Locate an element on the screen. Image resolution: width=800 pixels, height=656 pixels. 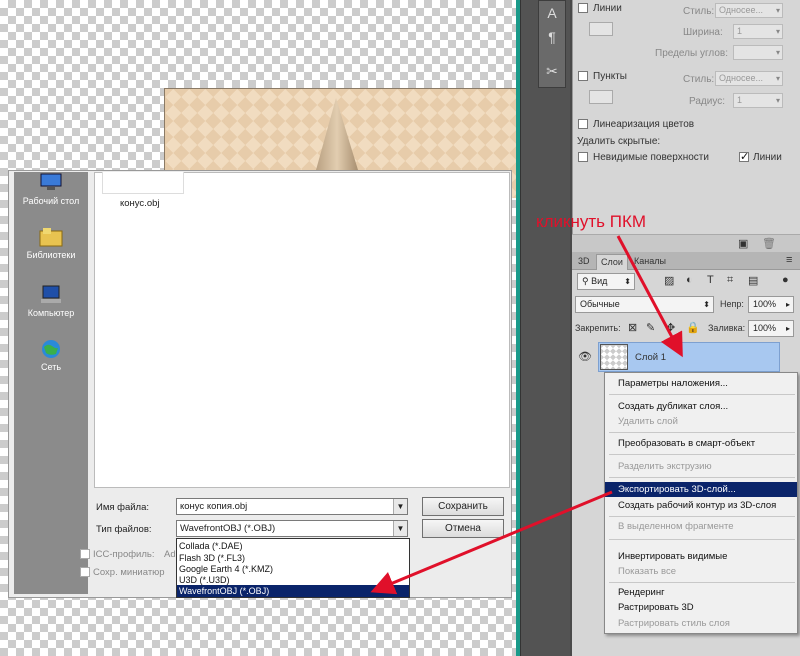
lock-label: Закрепить: is located at coordinates (598, 328).